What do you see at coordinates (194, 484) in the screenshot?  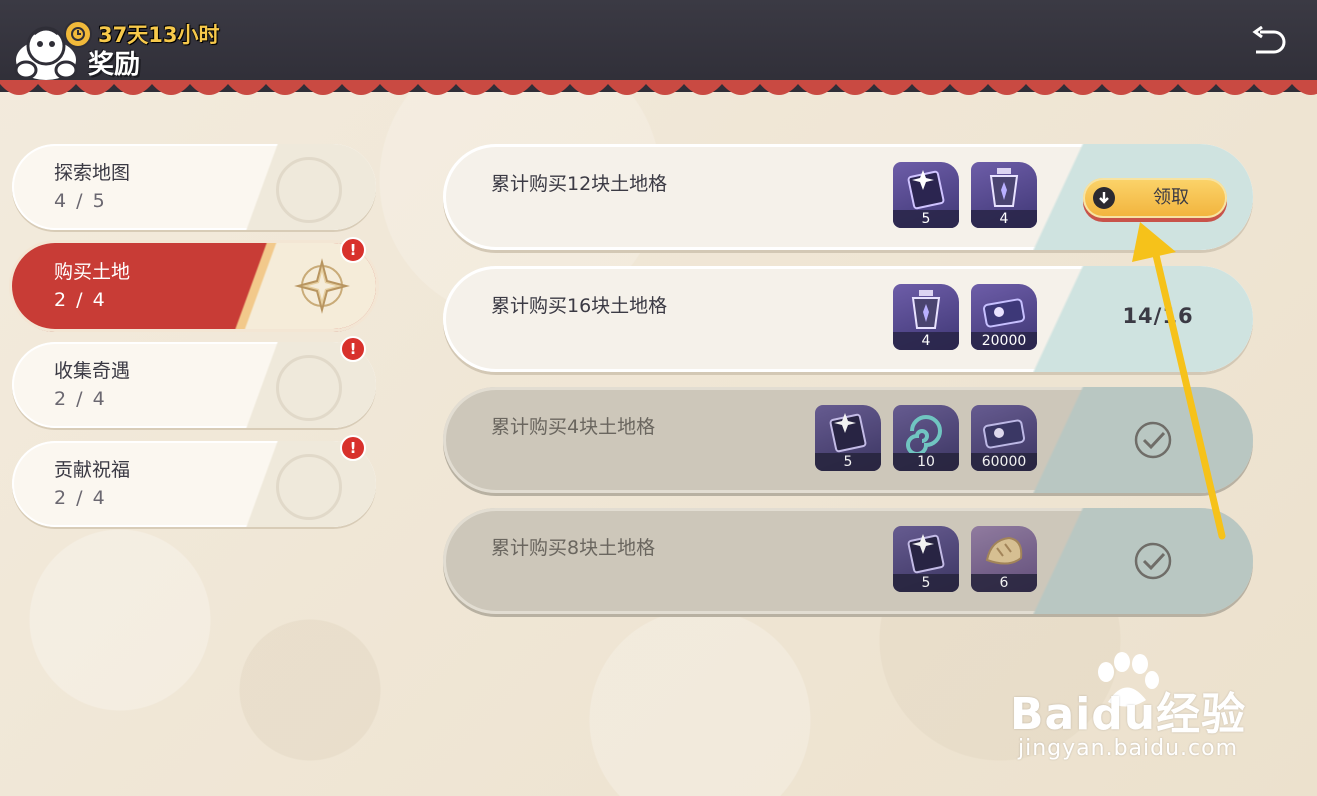 I see `tab-contribute-blessing: 贡献祝福 2 / 4` at bounding box center [194, 484].